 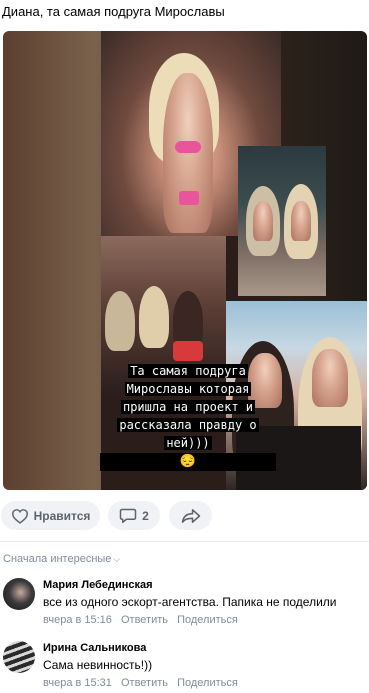 I want to click on comment-meta: вчера в 15:31 Ответить Поделиться, so click(x=140, y=683).